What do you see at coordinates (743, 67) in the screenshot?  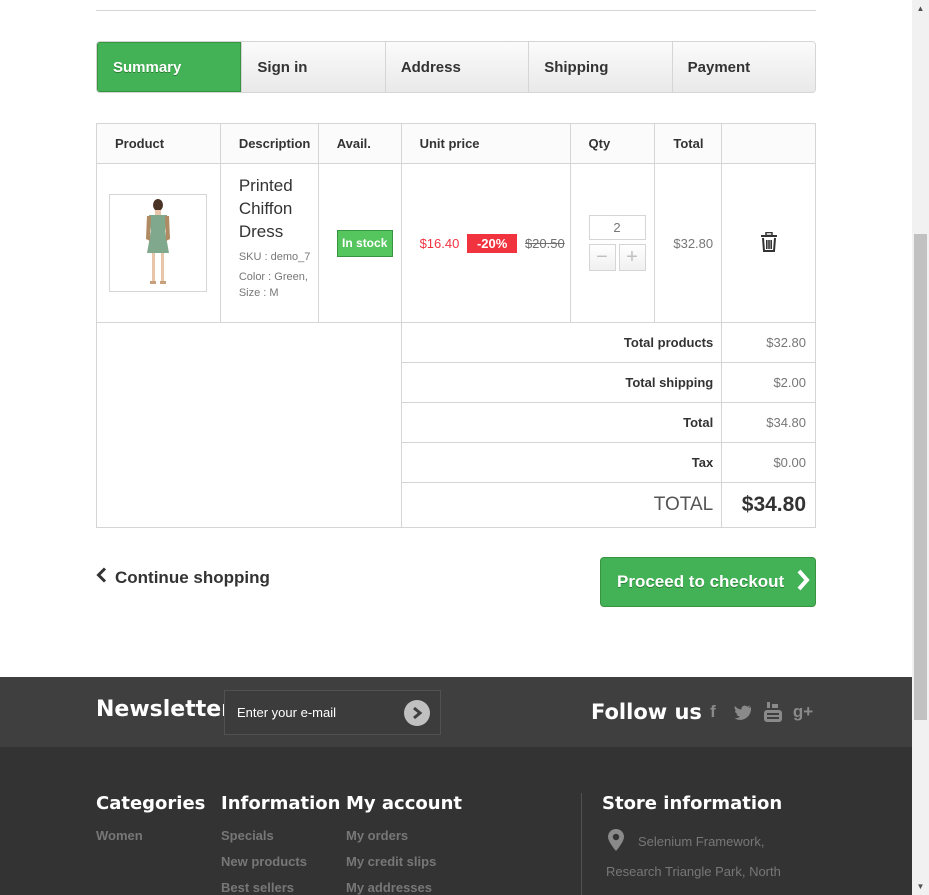 I see `step-payment: Payment` at bounding box center [743, 67].